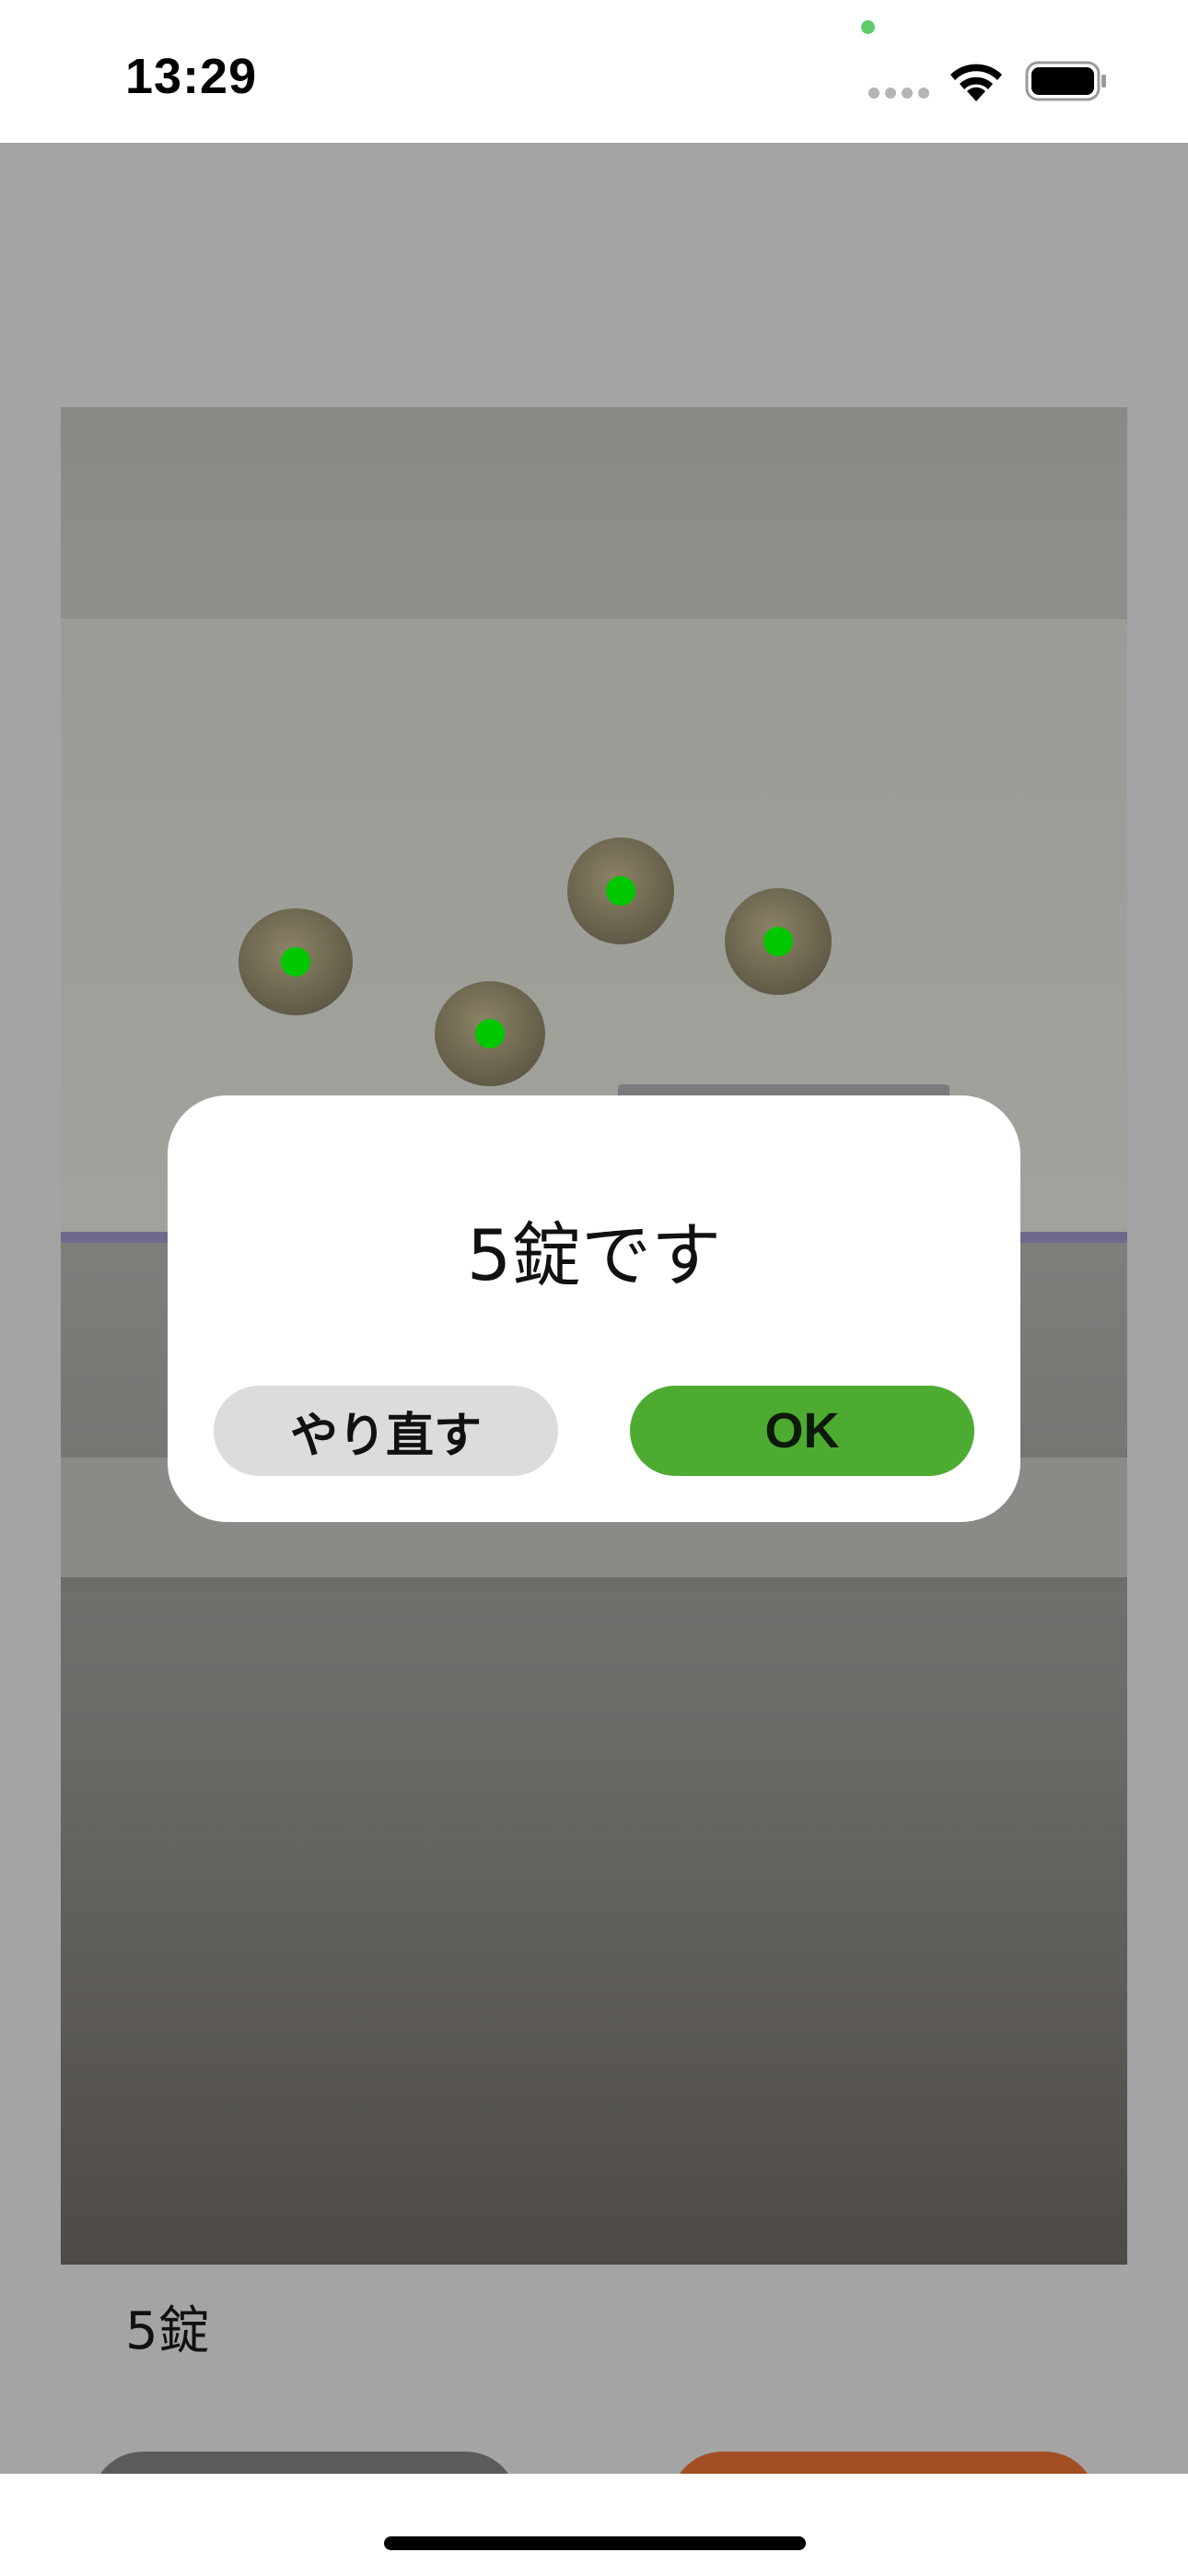 The width and height of the screenshot is (1188, 2576). I want to click on dialog-title: 5錠です, so click(594, 1255).